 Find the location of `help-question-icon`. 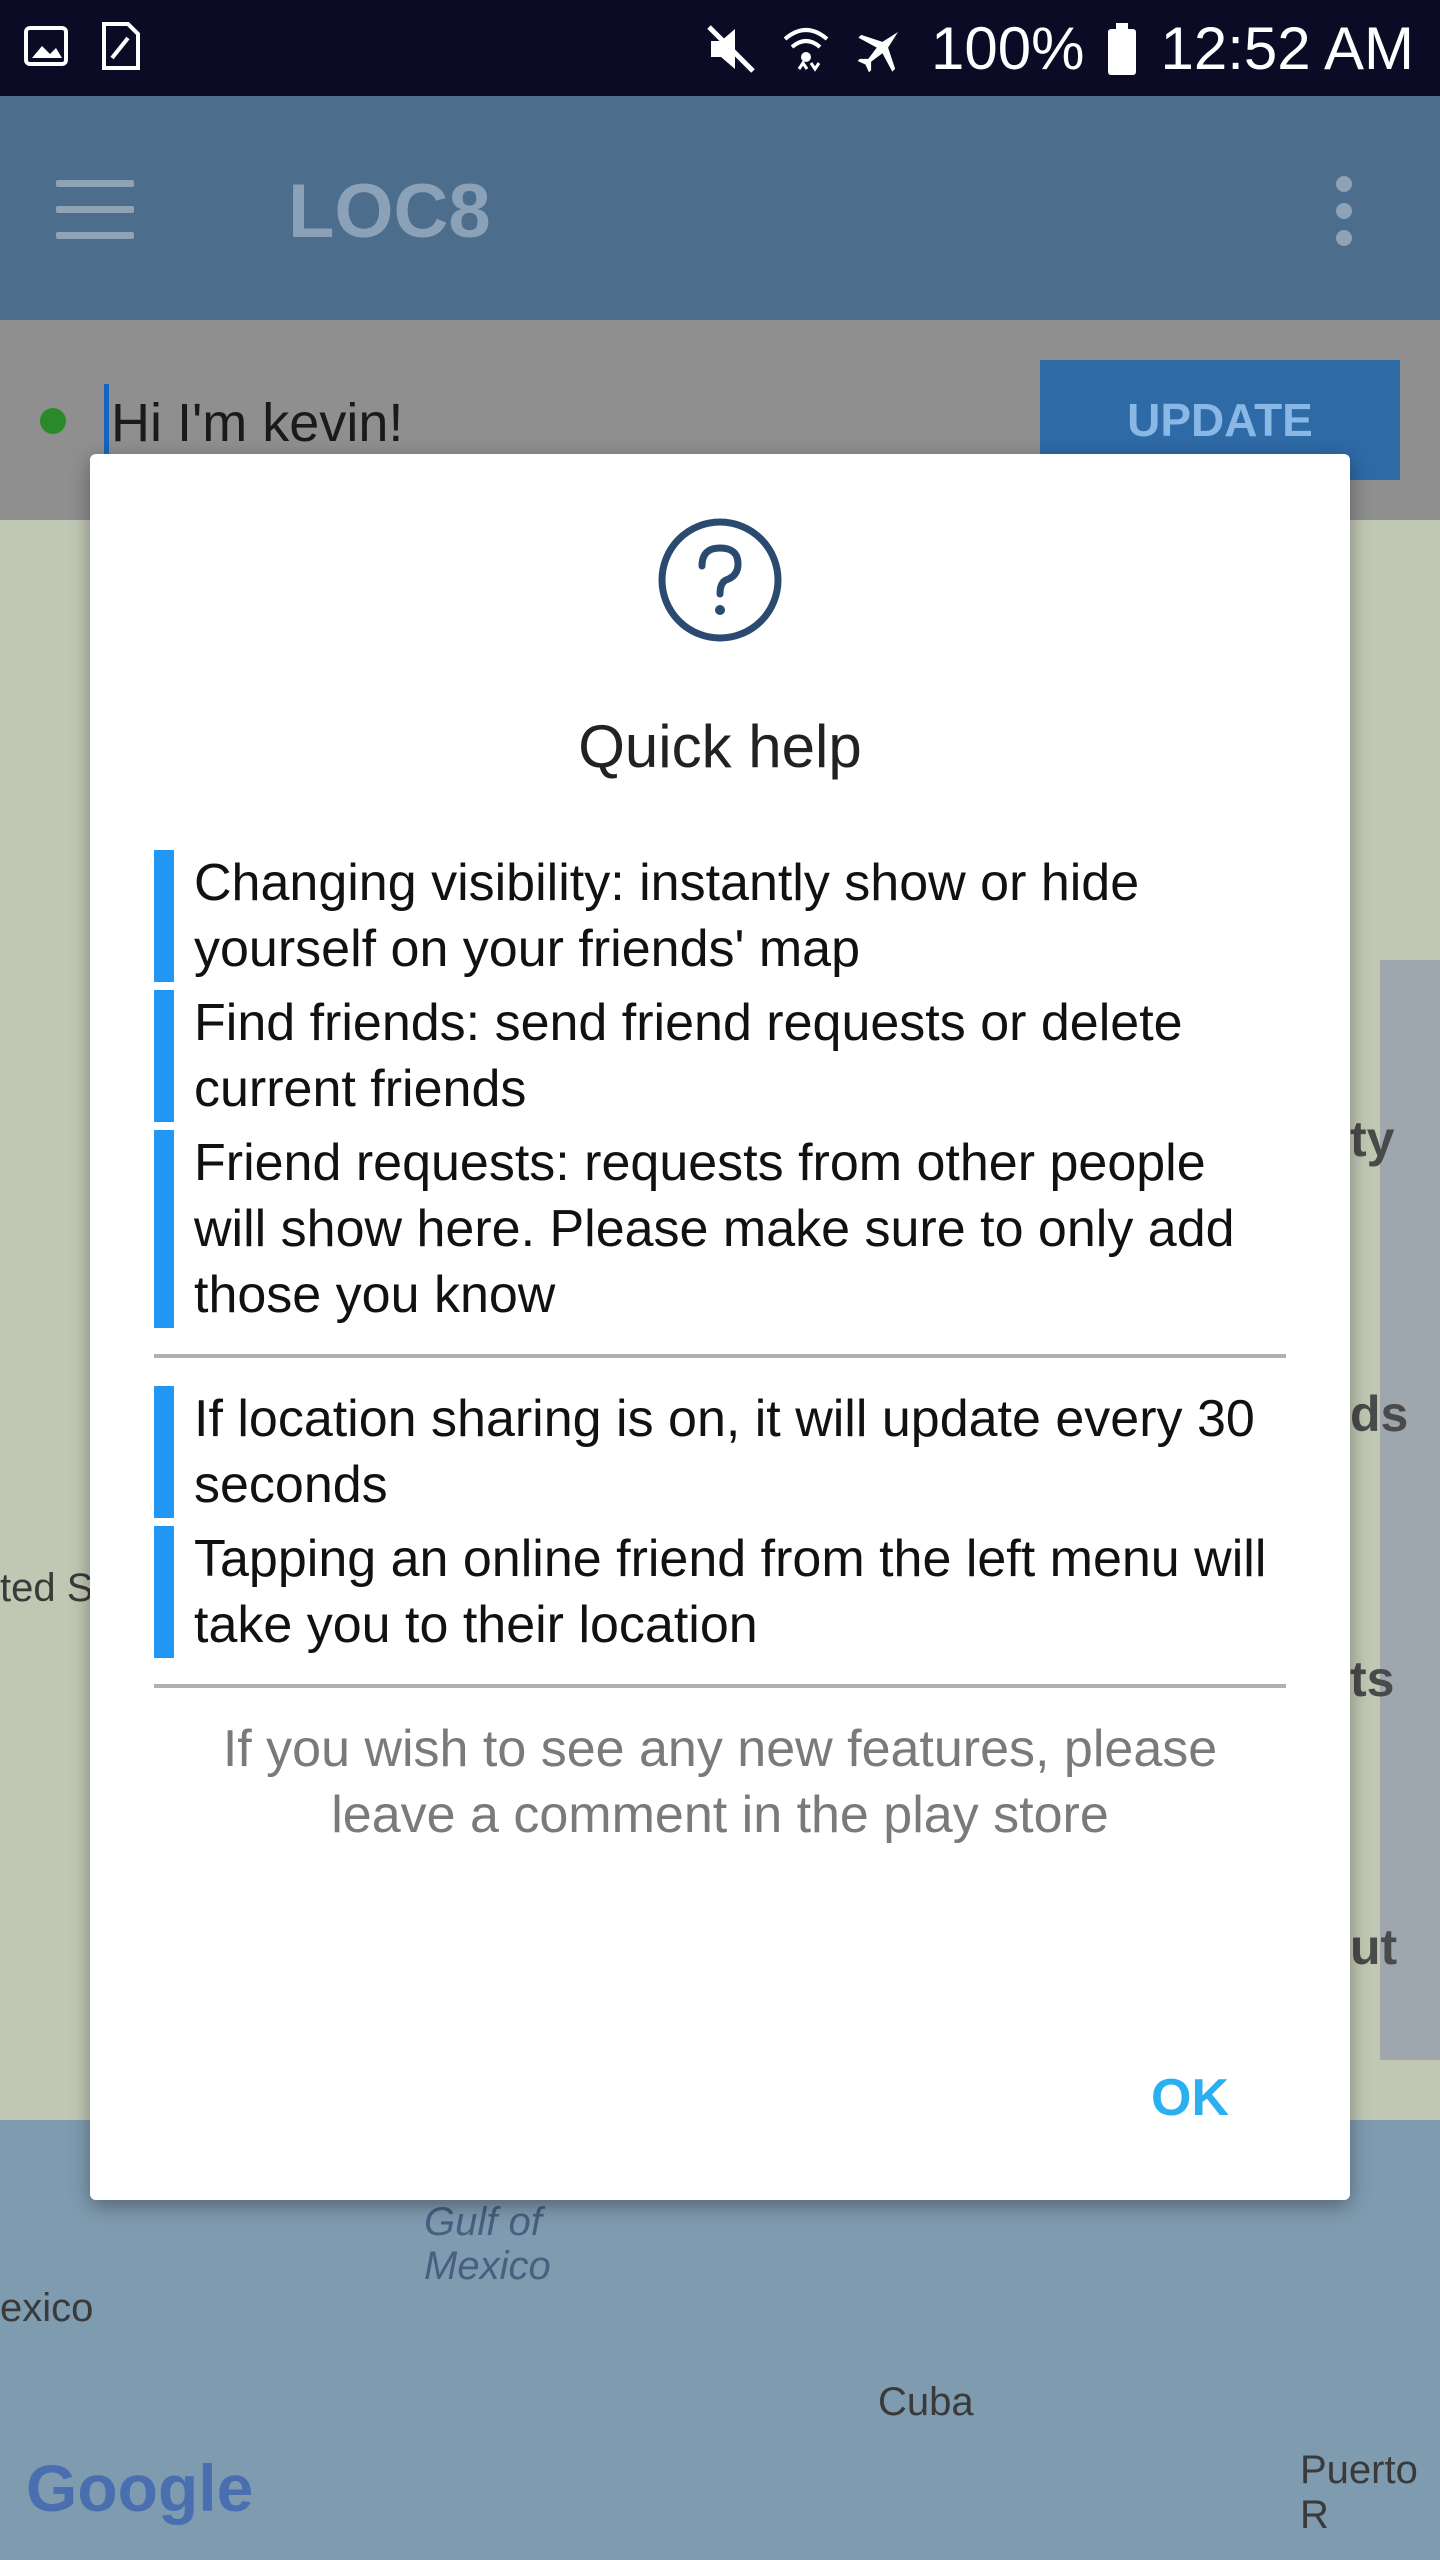

help-question-icon is located at coordinates (720, 580).